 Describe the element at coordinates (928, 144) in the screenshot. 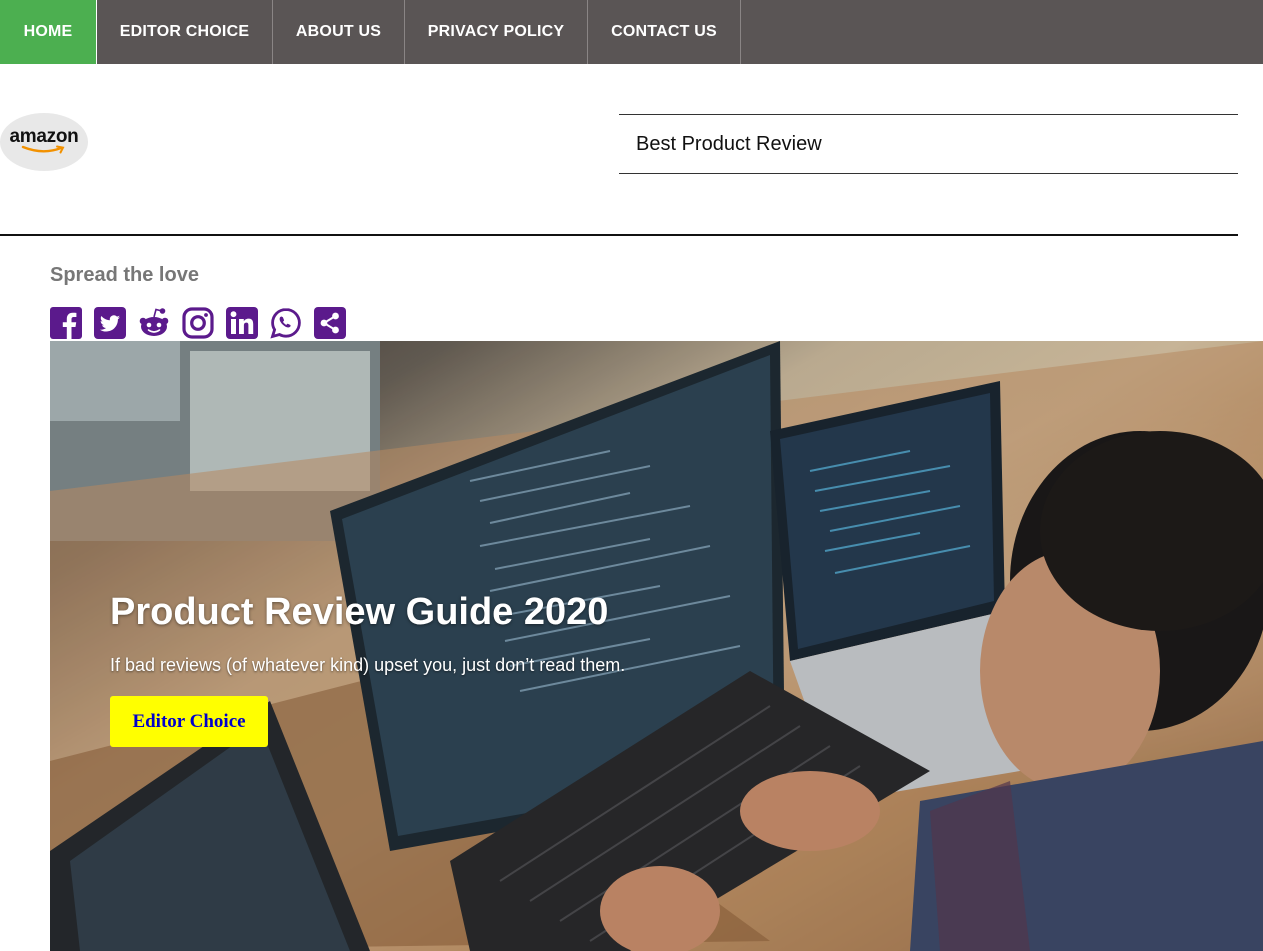

I see `site-title-box: Best Product Review` at that location.